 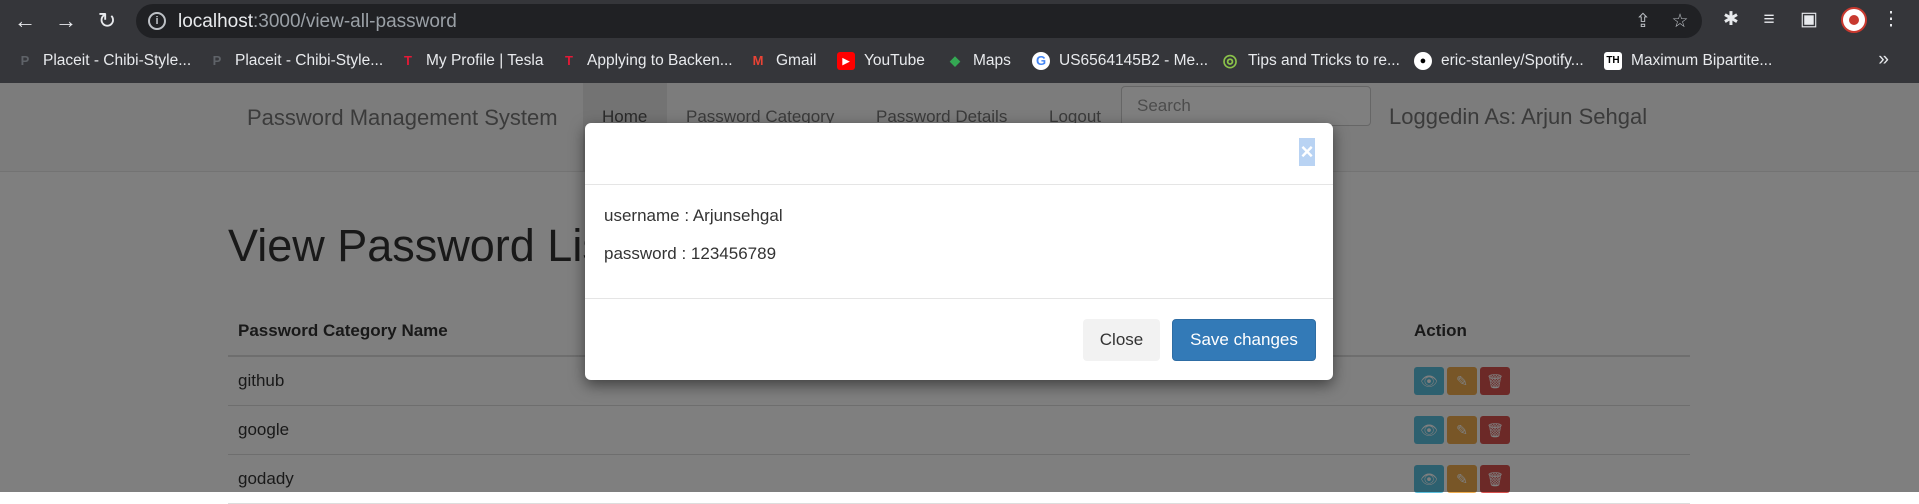 I want to click on share-icon: ⇪, so click(x=1643, y=22).